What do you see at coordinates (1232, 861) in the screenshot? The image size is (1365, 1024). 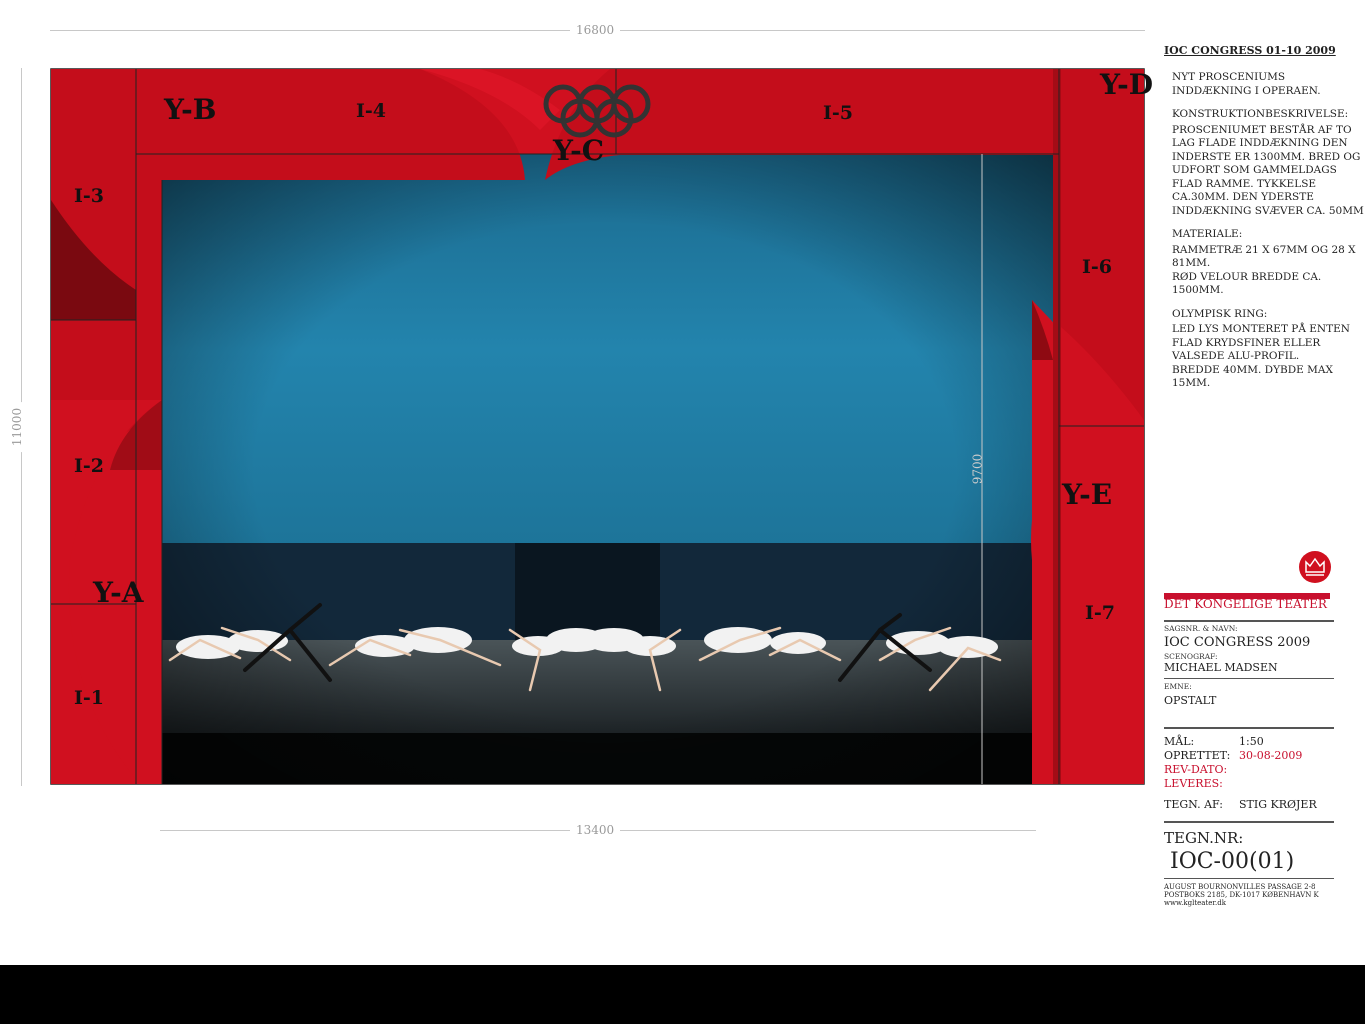 I see `drawing-no-value: IOC-00(01)` at bounding box center [1232, 861].